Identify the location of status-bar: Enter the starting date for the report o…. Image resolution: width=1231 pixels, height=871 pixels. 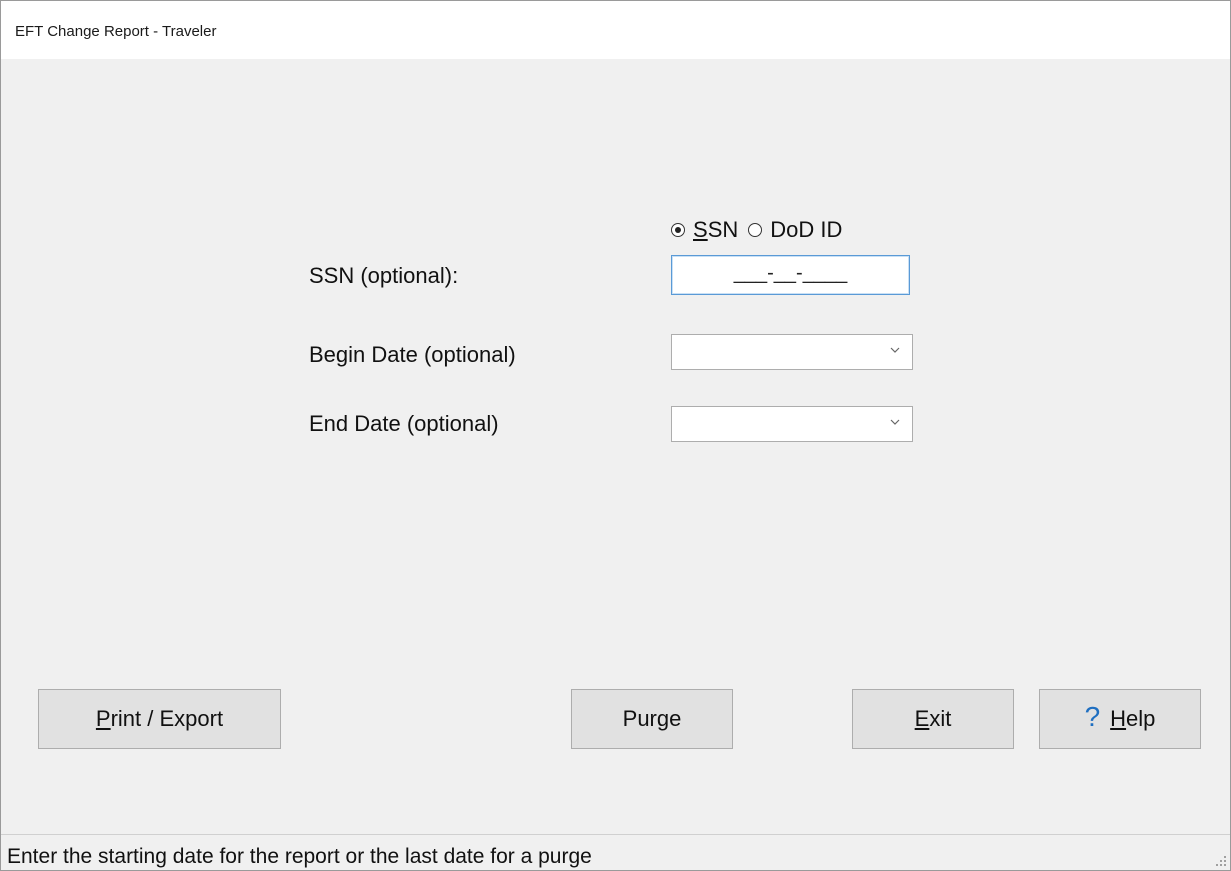
(615, 852).